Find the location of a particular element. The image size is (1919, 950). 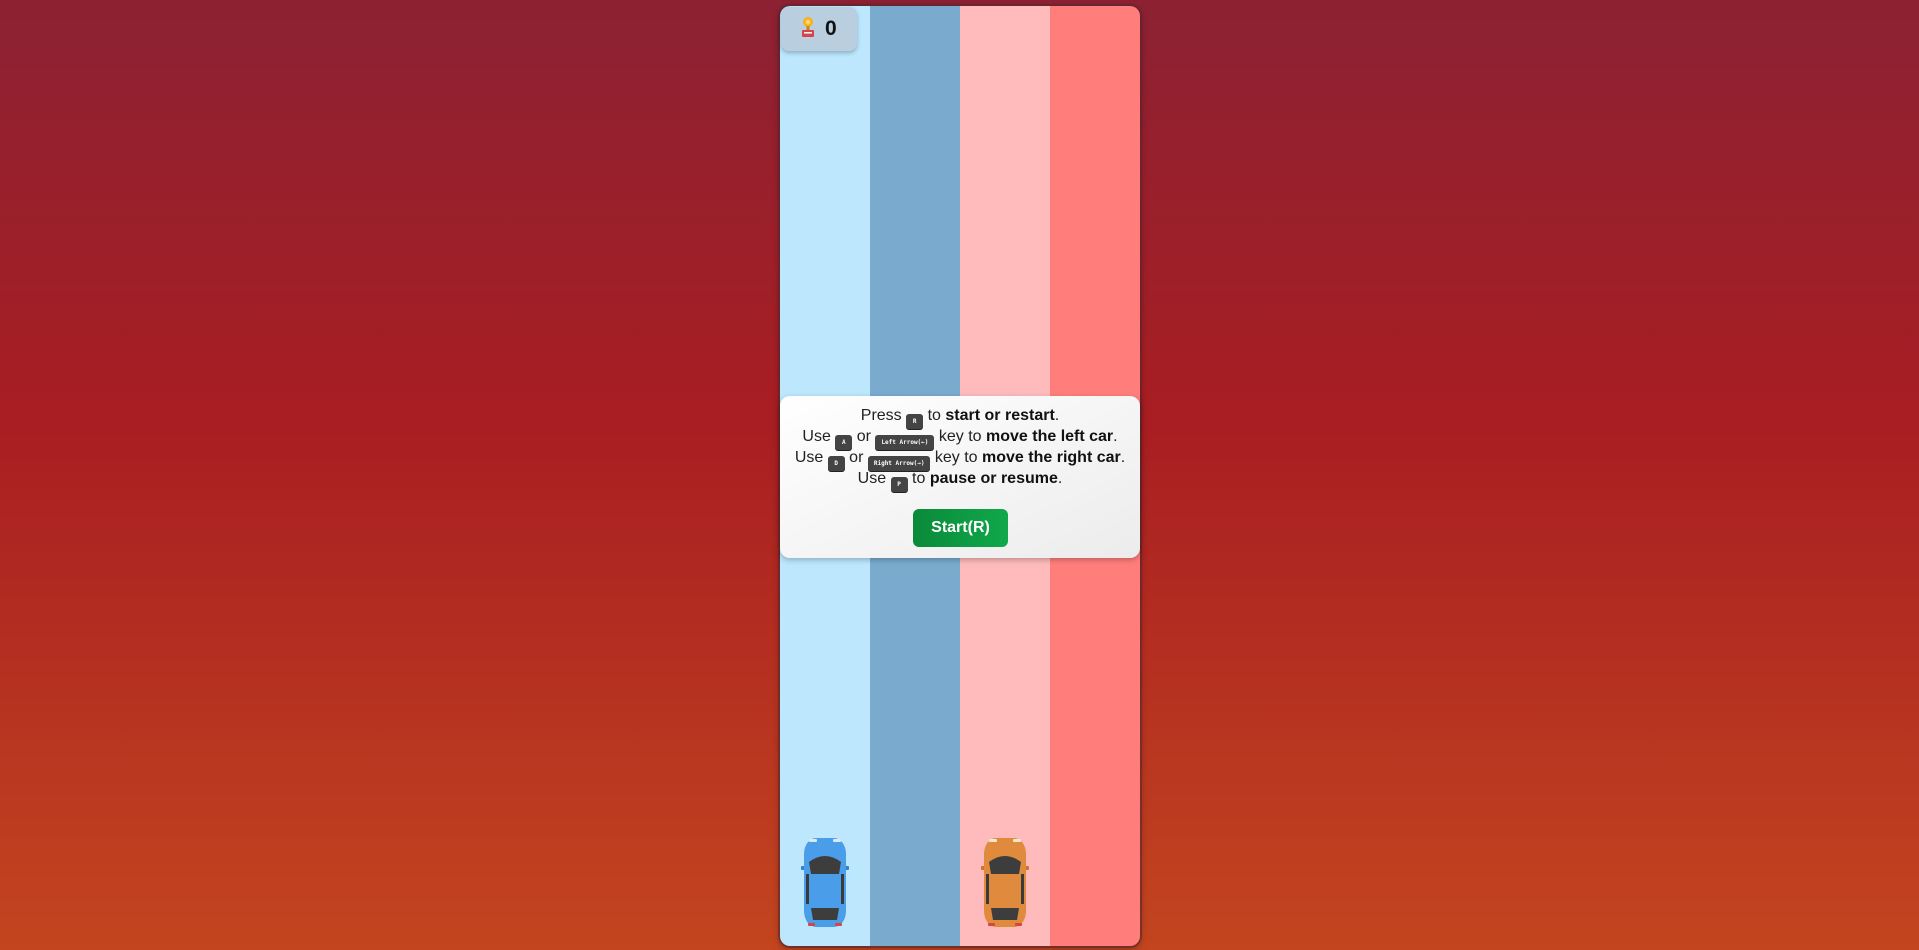

score-panel: 0 is located at coordinates (819, 29).